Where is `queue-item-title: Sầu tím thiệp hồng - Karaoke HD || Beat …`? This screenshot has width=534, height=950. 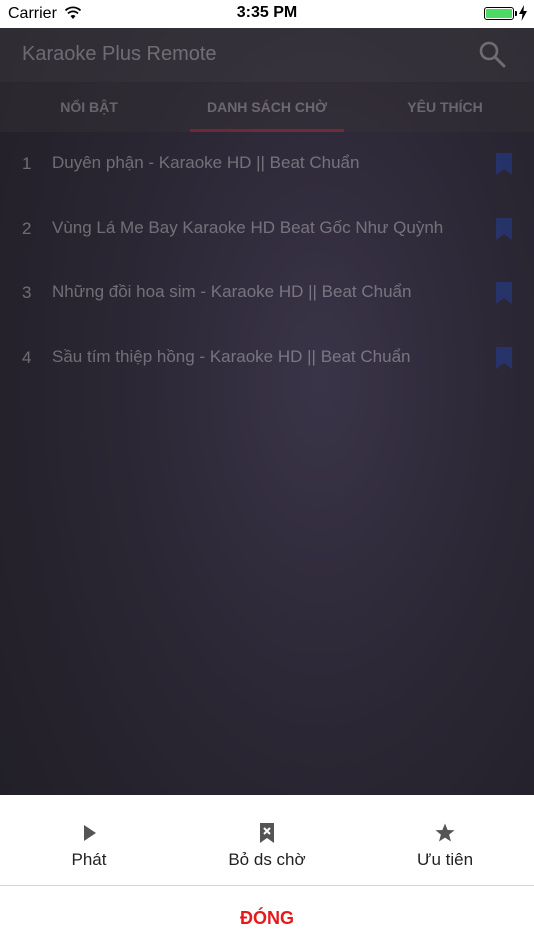 queue-item-title: Sầu tím thiệp hồng - Karaoke HD || Beat … is located at coordinates (231, 356).